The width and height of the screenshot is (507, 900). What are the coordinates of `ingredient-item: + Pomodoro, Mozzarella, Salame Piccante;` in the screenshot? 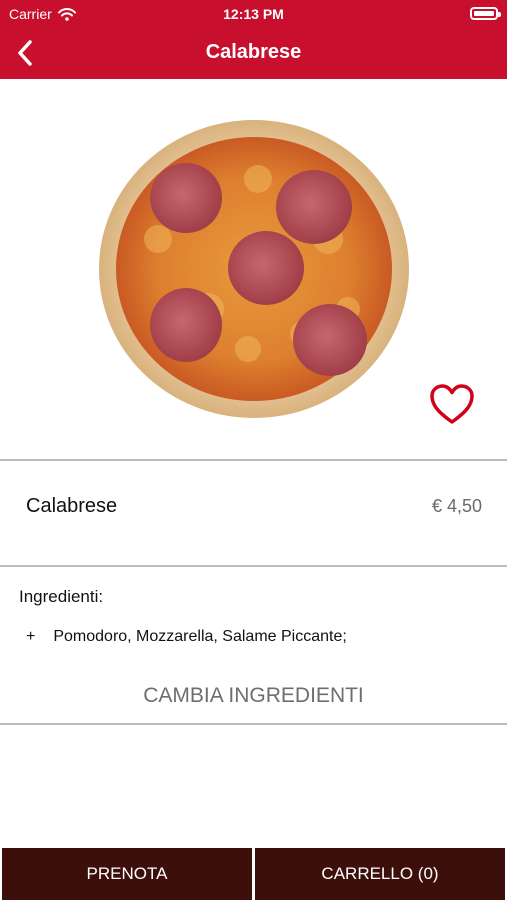 It's located at (186, 637).